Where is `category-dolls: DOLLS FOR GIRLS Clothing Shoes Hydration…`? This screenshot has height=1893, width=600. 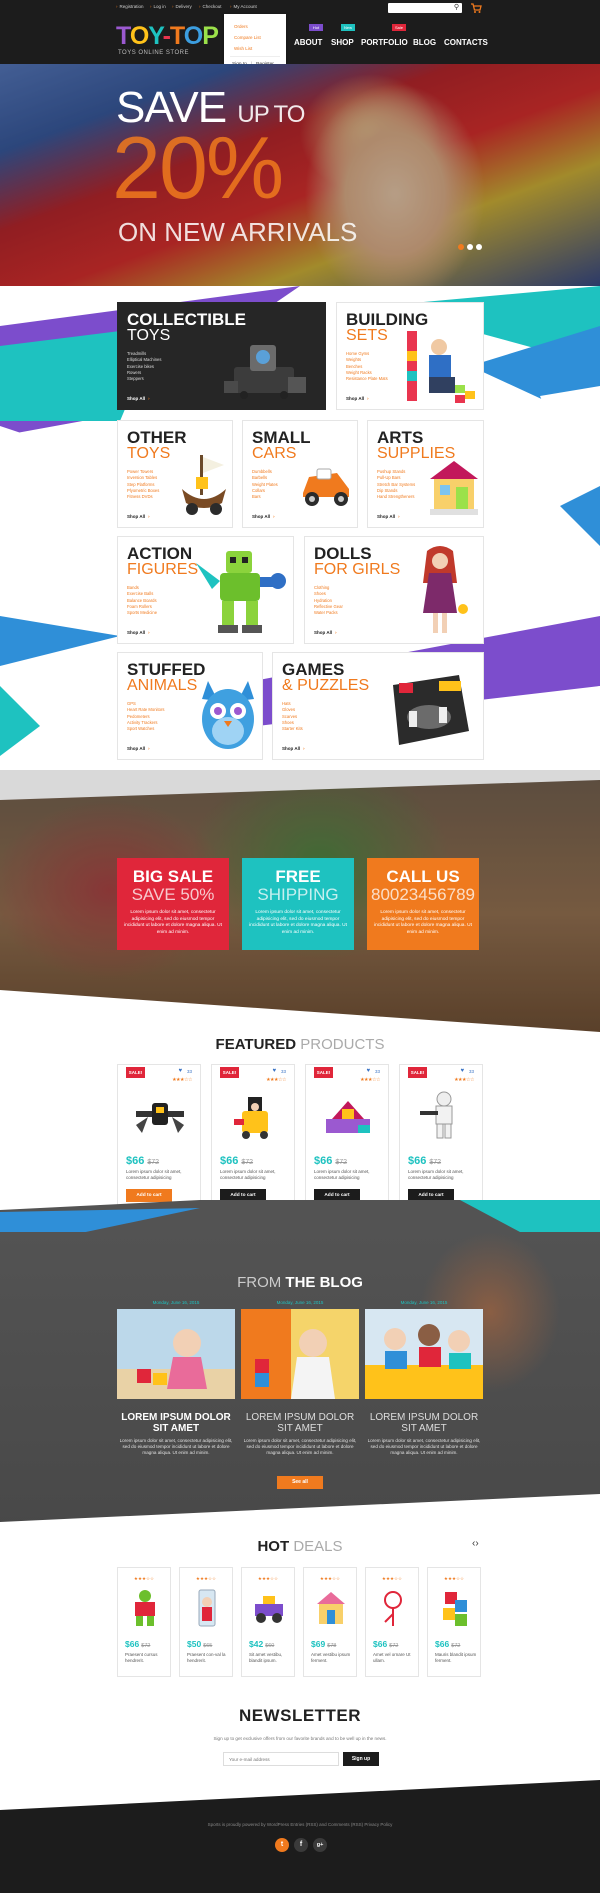 category-dolls: DOLLS FOR GIRLS Clothing Shoes Hydration… is located at coordinates (394, 590).